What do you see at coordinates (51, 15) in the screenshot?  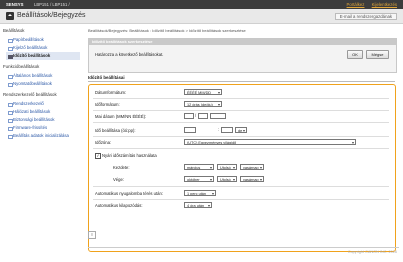 I see `page-title: Beállítások/Bejegyzés` at bounding box center [51, 15].